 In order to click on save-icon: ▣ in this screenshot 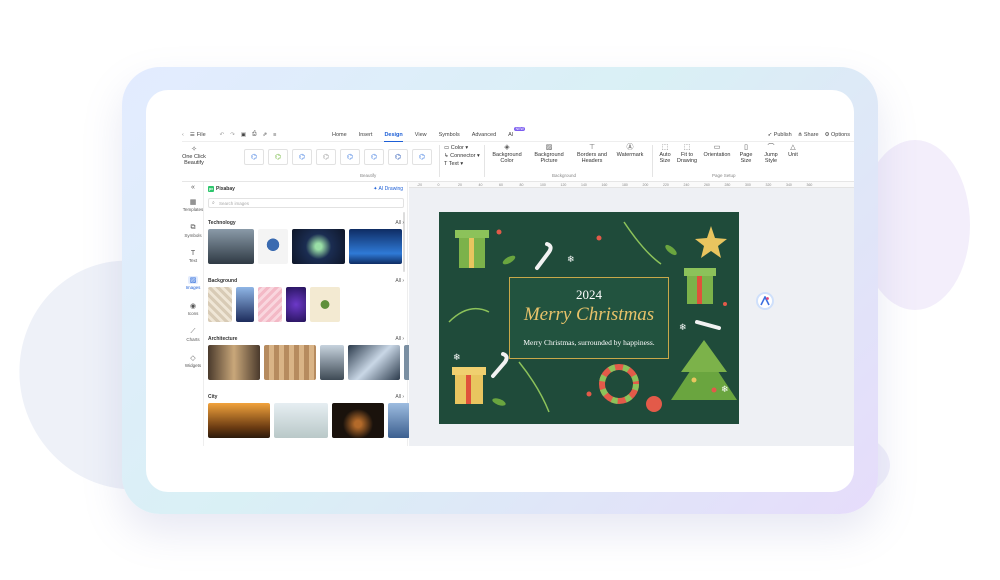, I will do `click(243, 135)`.